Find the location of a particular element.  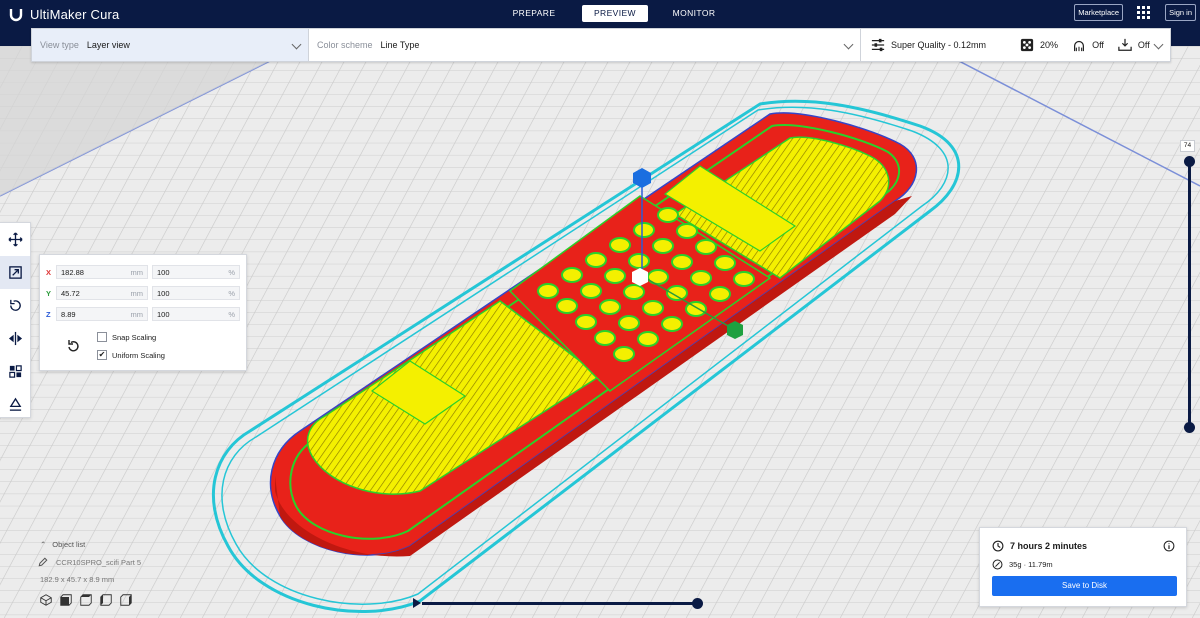

move-tool-button is located at coordinates (15, 239).